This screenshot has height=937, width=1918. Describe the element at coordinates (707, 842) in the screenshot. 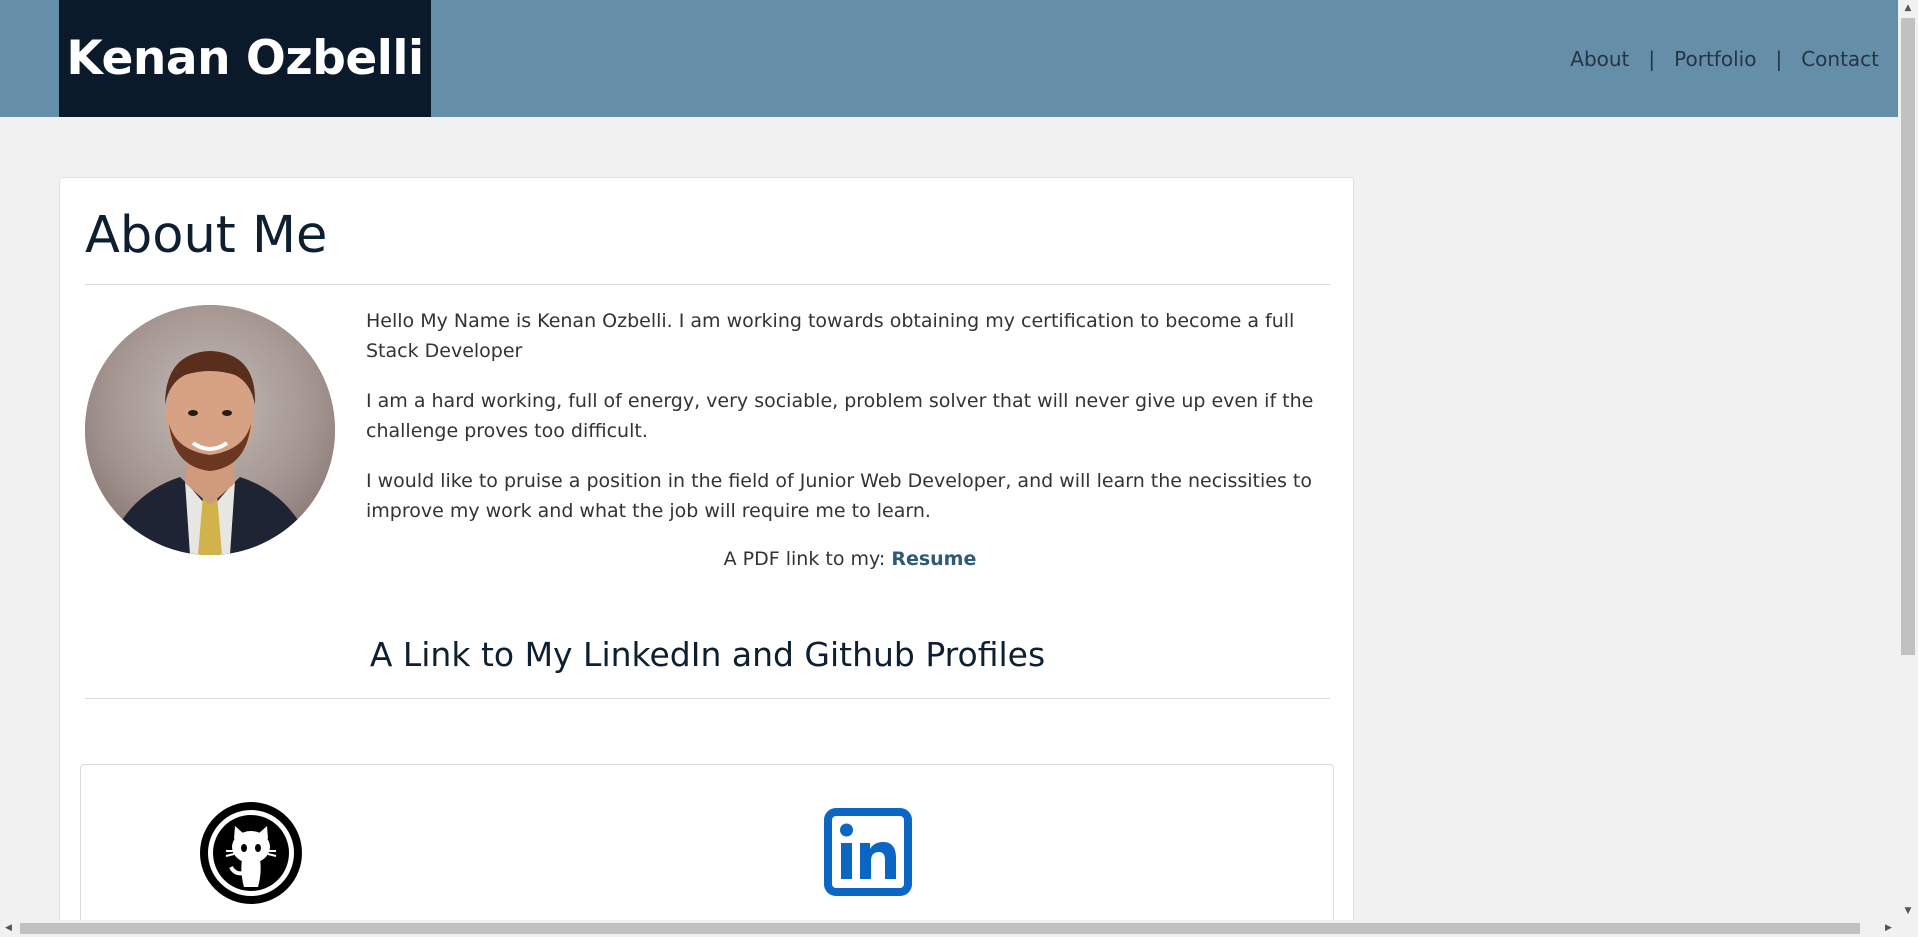

I see `profile-links-panel` at that location.